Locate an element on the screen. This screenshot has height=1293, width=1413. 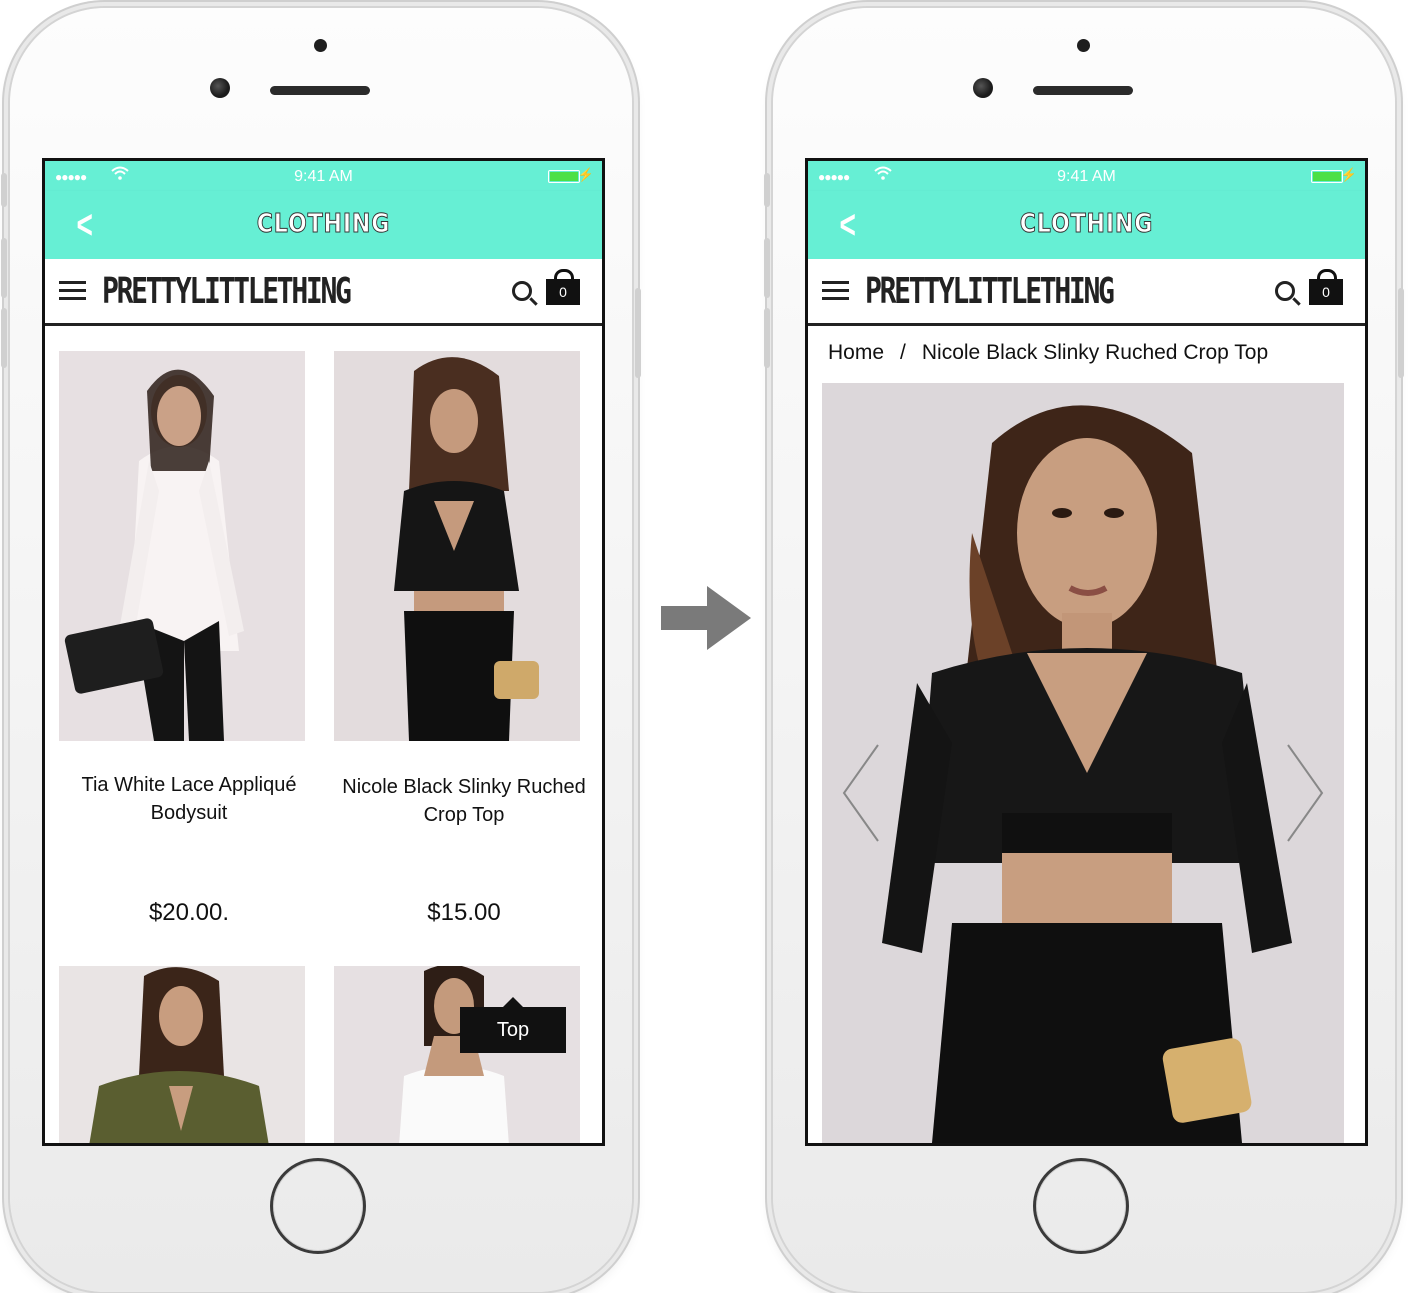
scroll-to-top-button: Top is located at coordinates (513, 1025).